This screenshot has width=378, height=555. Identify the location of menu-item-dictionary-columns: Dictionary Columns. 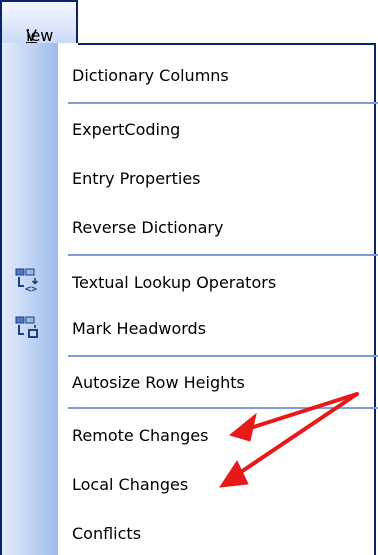
(150, 76).